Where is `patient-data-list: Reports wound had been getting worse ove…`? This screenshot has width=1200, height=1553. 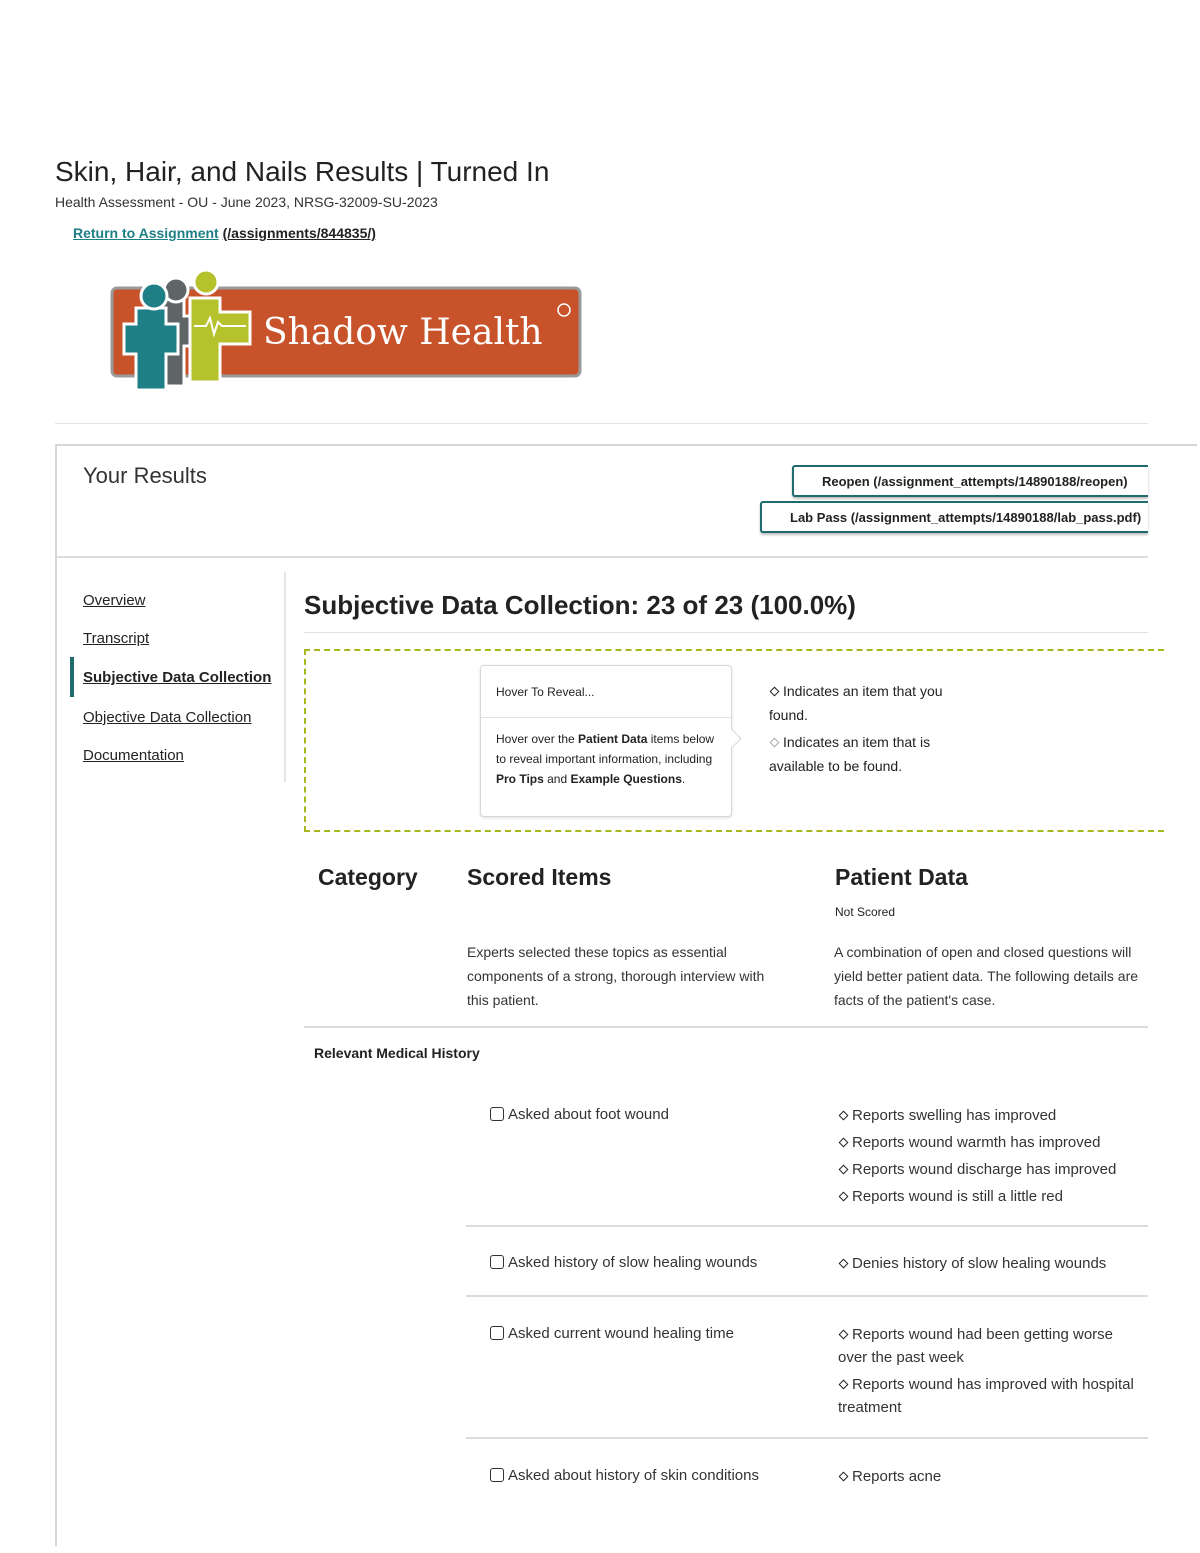 patient-data-list: Reports wound had been getting worse ove… is located at coordinates (988, 1373).